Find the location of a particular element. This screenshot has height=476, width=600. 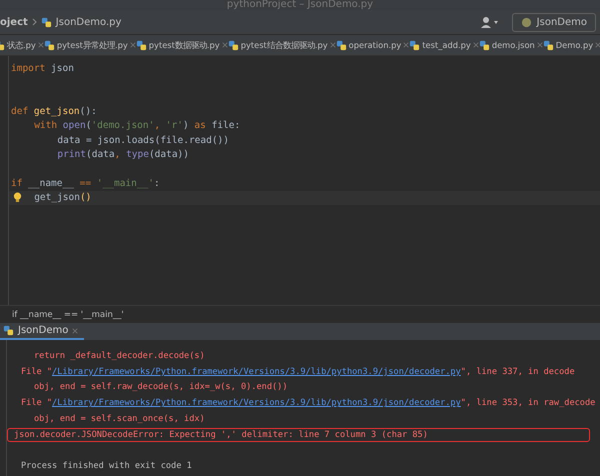

console-line: obj, end = self.raw_decode(s, idx=_w(s, 0).end()) is located at coordinates (161, 387).